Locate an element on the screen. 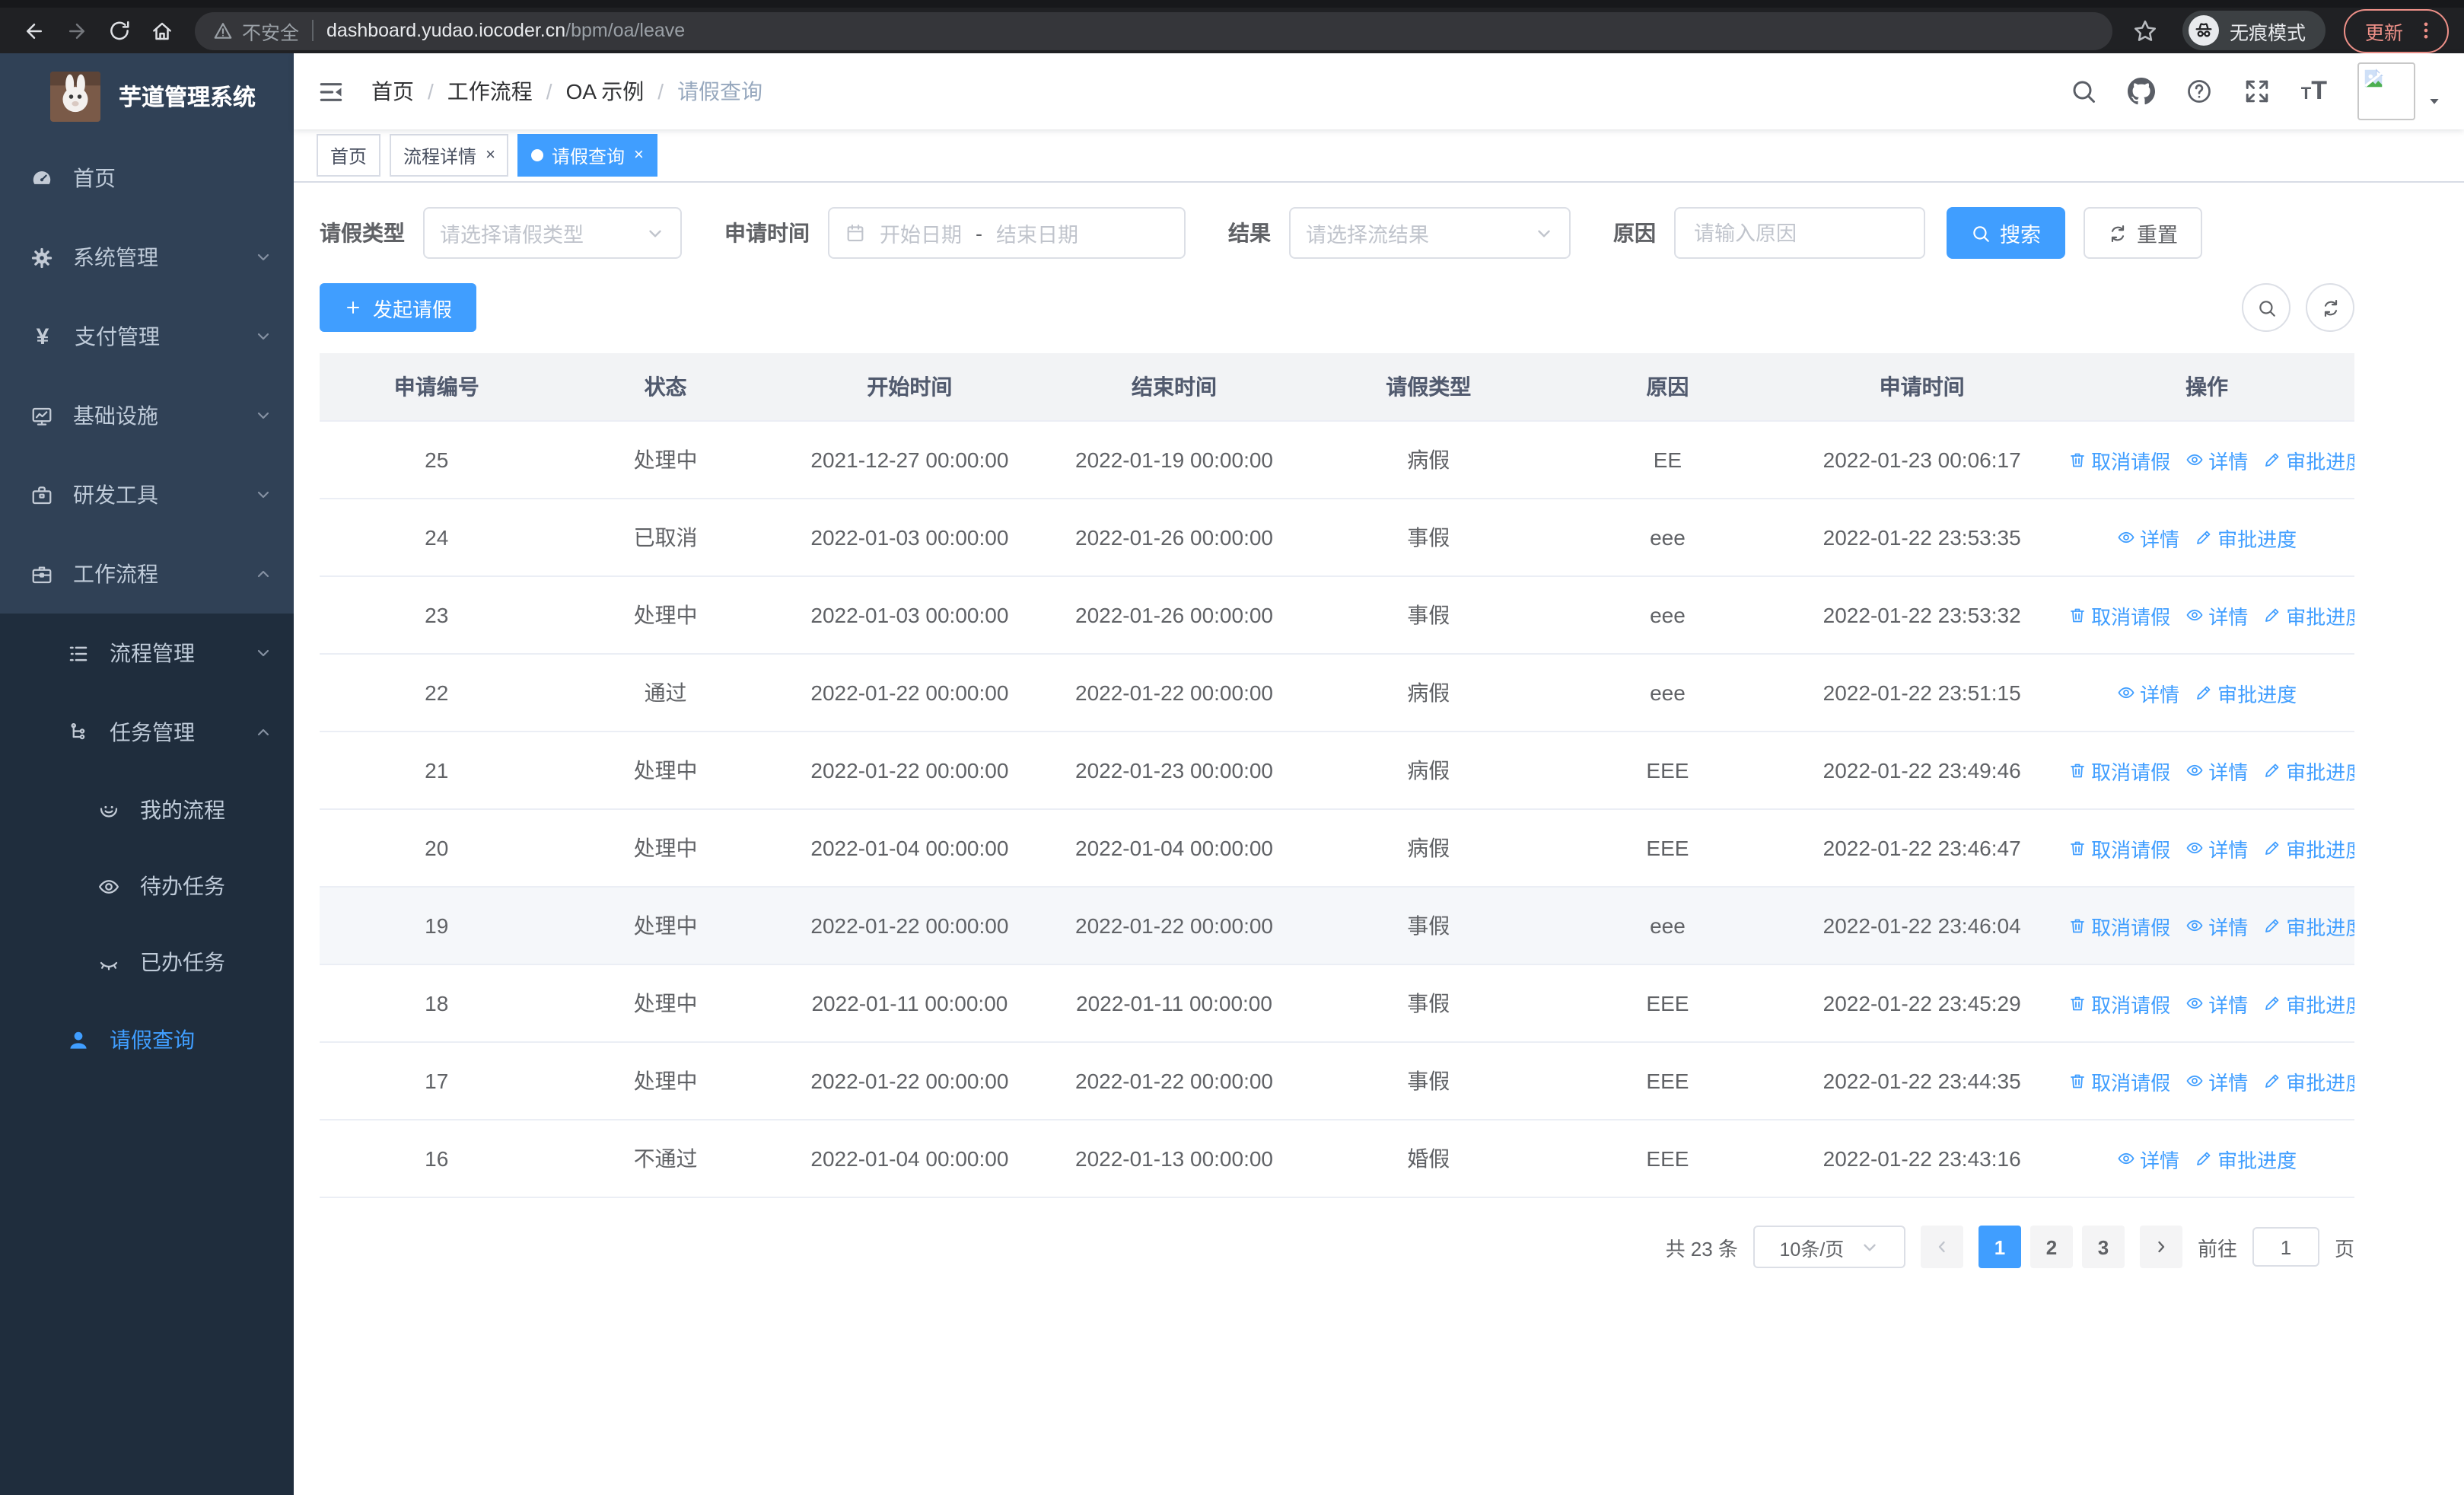 This screenshot has height=1495, width=2464. reset-button: 重置 is located at coordinates (2143, 233).